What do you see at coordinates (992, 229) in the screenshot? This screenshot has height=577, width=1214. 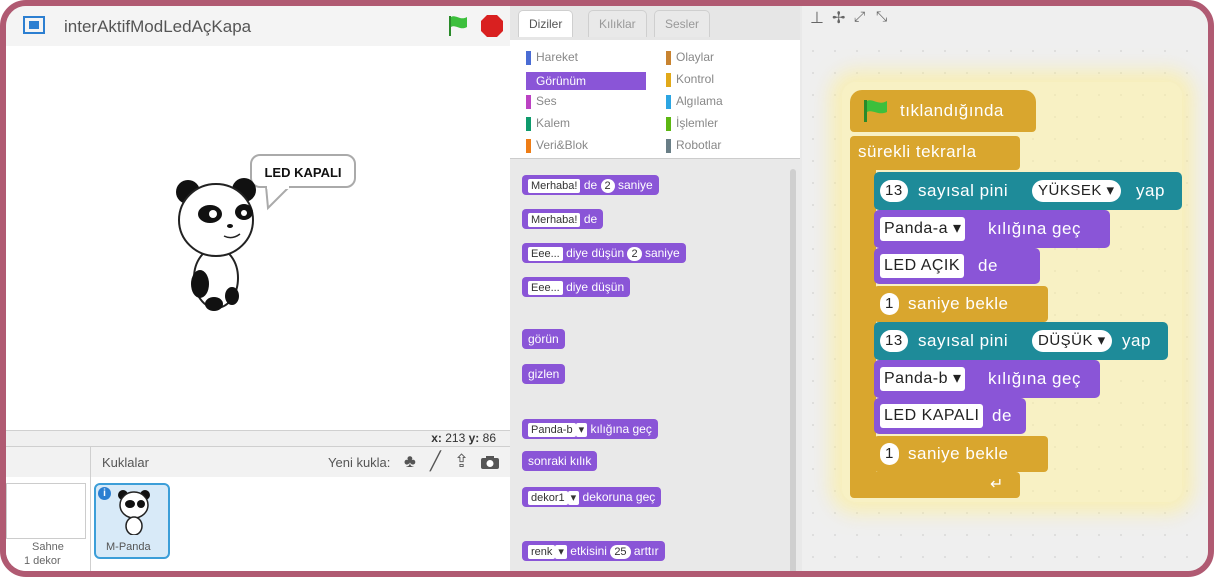 I see `switch-costume-a-block: Panda-a ▾ kılığına geç` at bounding box center [992, 229].